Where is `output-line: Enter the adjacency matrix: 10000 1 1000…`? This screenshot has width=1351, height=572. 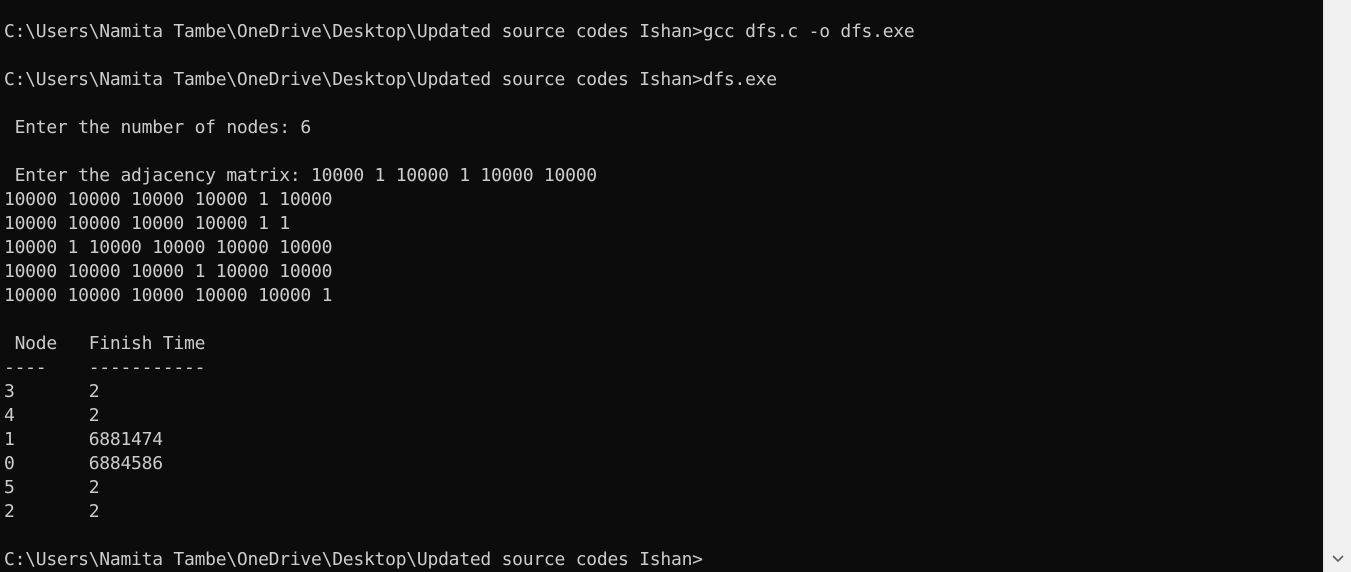 output-line: Enter the adjacency matrix: 10000 1 1000… is located at coordinates (301, 175).